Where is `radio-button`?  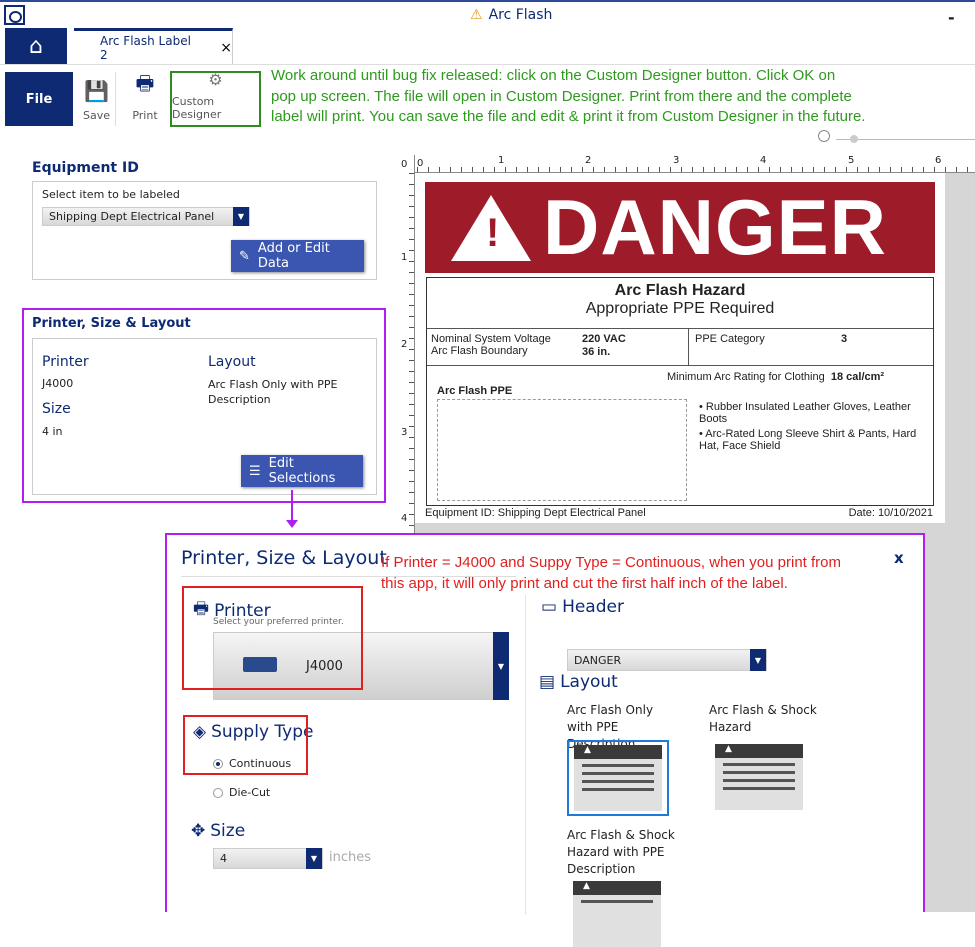 radio-button is located at coordinates (218, 793).